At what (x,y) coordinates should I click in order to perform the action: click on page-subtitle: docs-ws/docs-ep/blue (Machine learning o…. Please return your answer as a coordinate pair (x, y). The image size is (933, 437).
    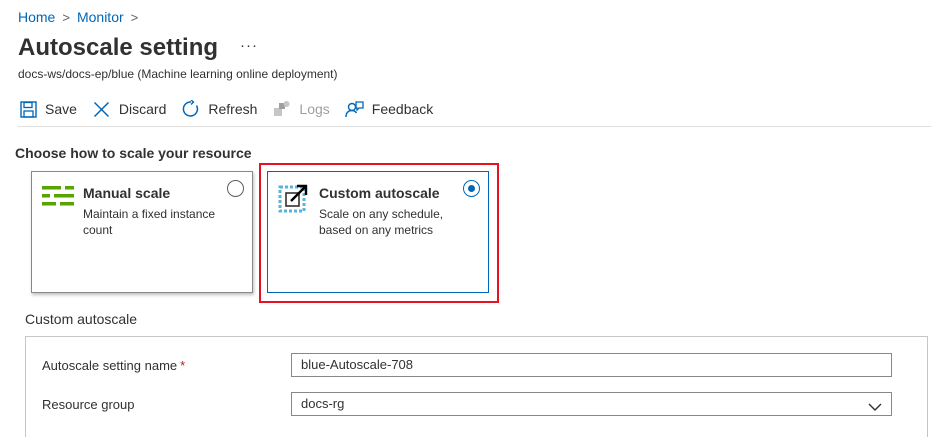
    Looking at the image, I should click on (178, 74).